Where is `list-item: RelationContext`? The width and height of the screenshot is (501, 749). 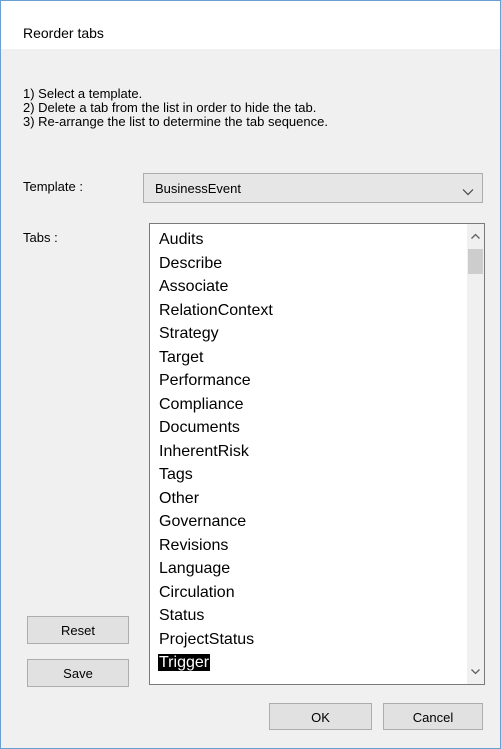 list-item: RelationContext is located at coordinates (216, 311).